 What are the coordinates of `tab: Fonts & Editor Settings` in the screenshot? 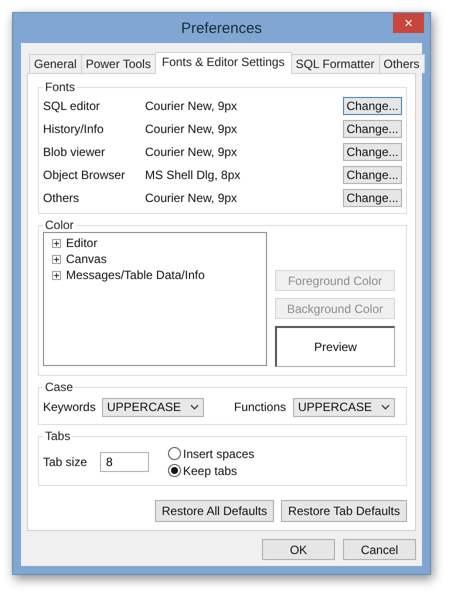 It's located at (223, 63).